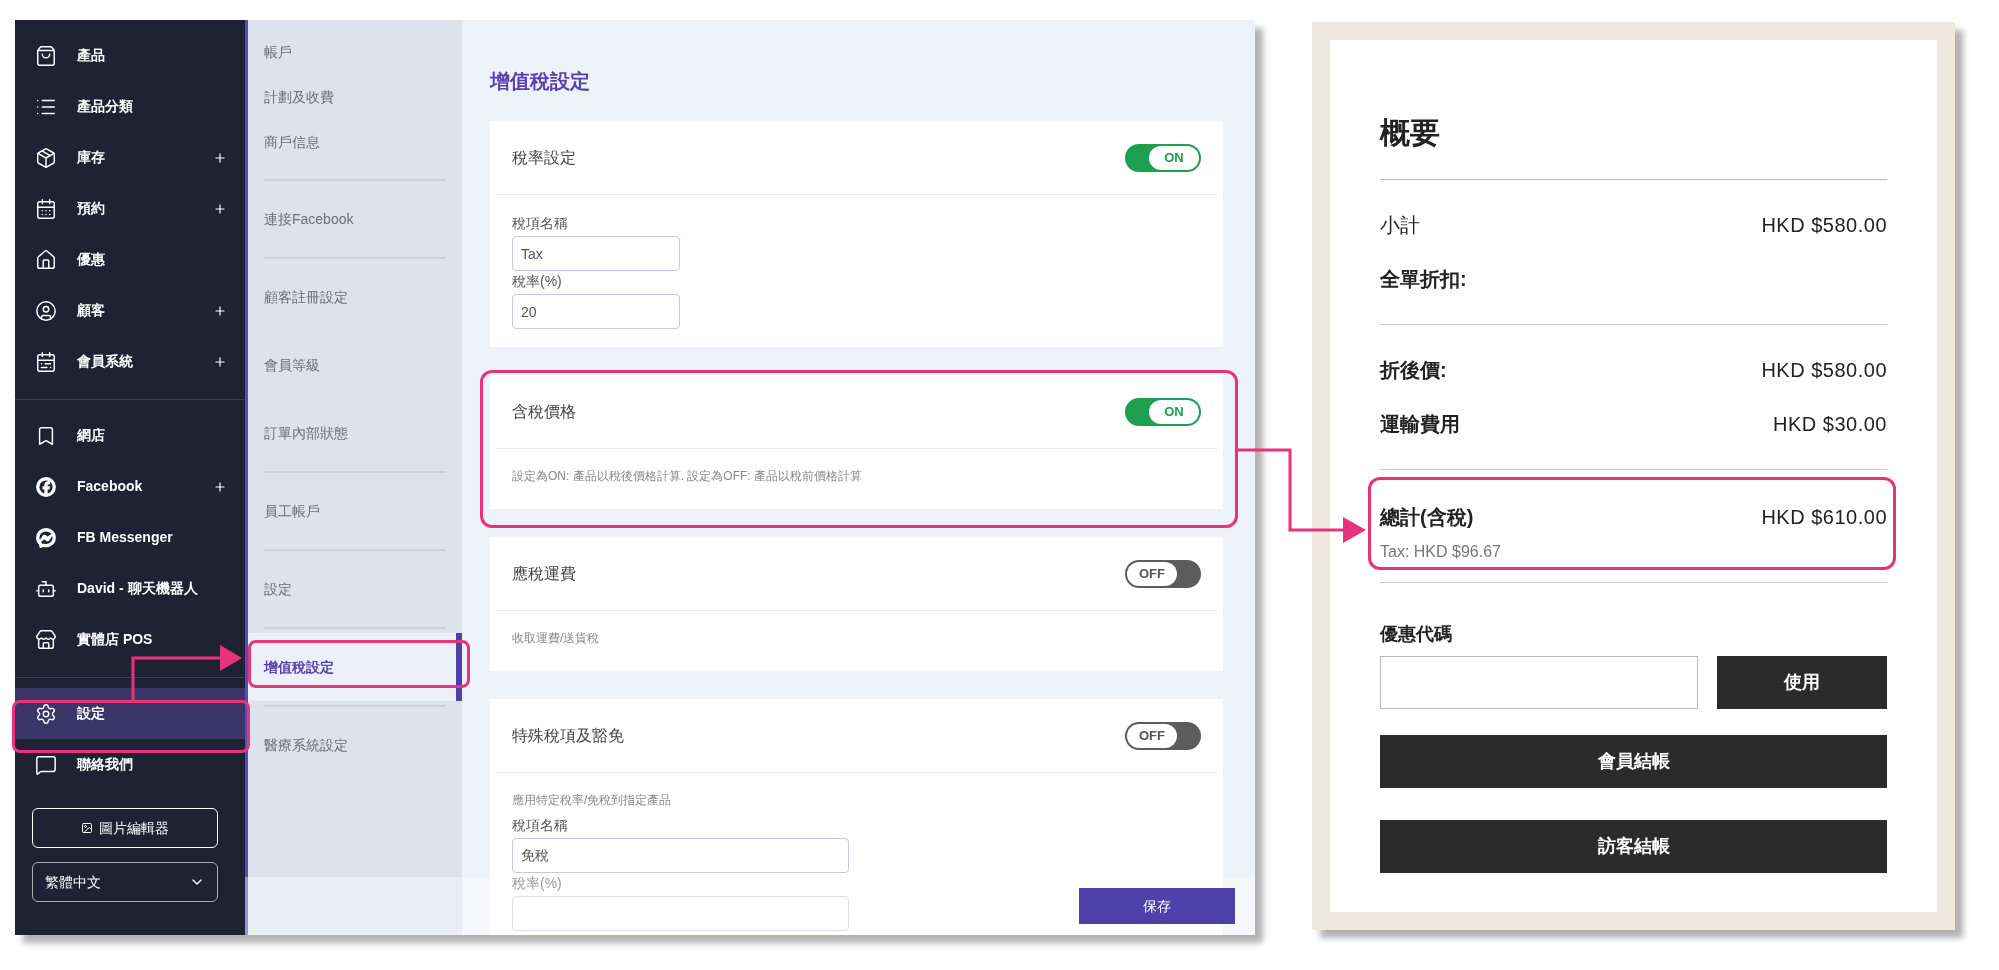 The height and width of the screenshot is (970, 1999). Describe the element at coordinates (130, 537) in the screenshot. I see `sidebar-item: FB Messenger` at that location.